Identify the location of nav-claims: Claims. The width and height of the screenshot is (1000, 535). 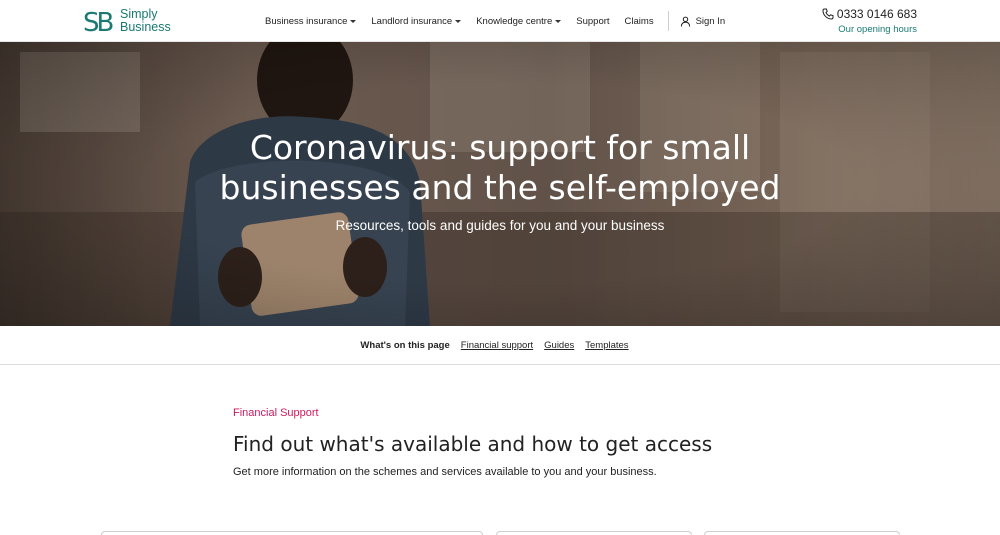
(639, 21).